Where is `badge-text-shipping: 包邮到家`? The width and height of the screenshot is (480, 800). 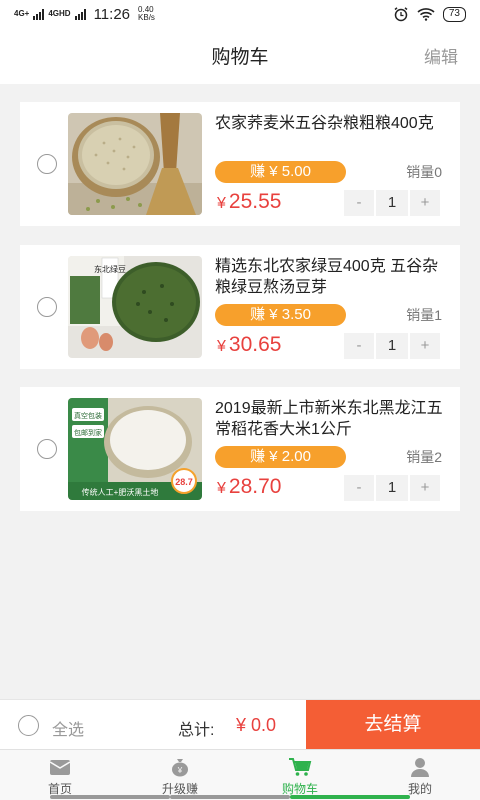
badge-text-shipping: 包邮到家 is located at coordinates (88, 432).